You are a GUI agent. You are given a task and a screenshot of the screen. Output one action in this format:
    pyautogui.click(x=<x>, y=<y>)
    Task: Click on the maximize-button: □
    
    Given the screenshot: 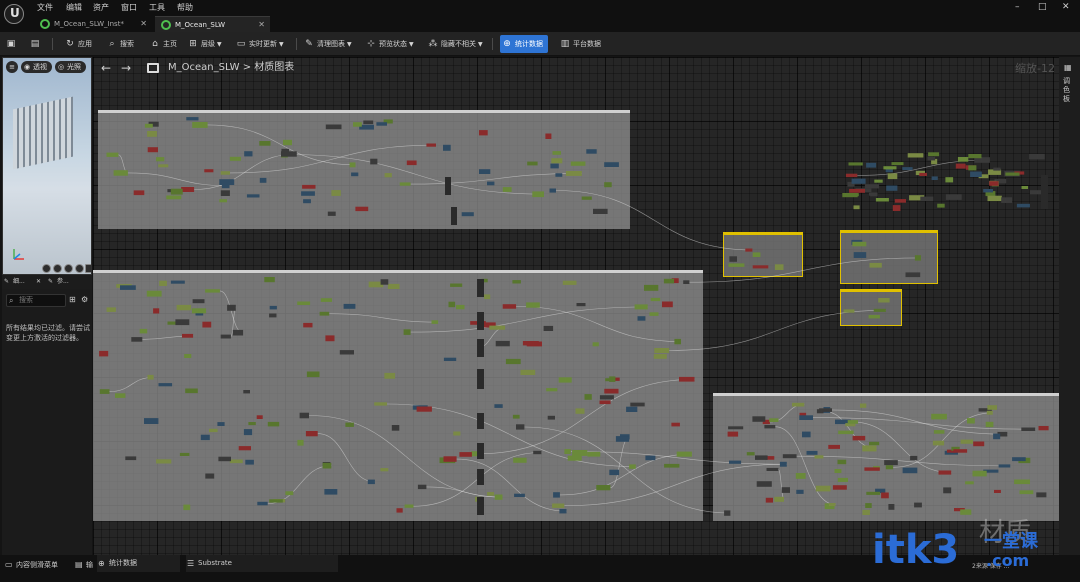 What is the action you would take?
    pyautogui.click(x=1042, y=7)
    